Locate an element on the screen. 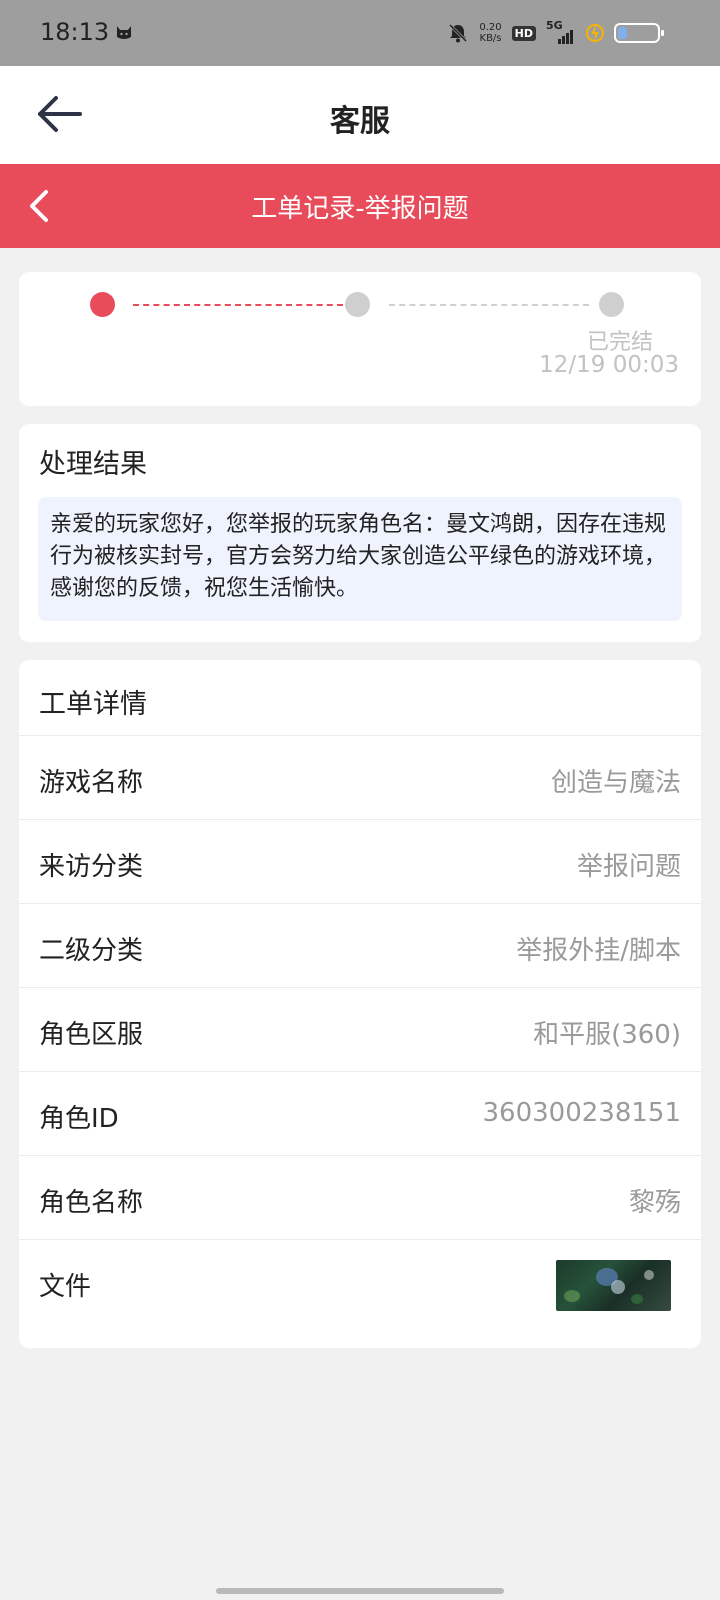 Image resolution: width=720 pixels, height=1600 pixels. battery-icon is located at coordinates (639, 33).